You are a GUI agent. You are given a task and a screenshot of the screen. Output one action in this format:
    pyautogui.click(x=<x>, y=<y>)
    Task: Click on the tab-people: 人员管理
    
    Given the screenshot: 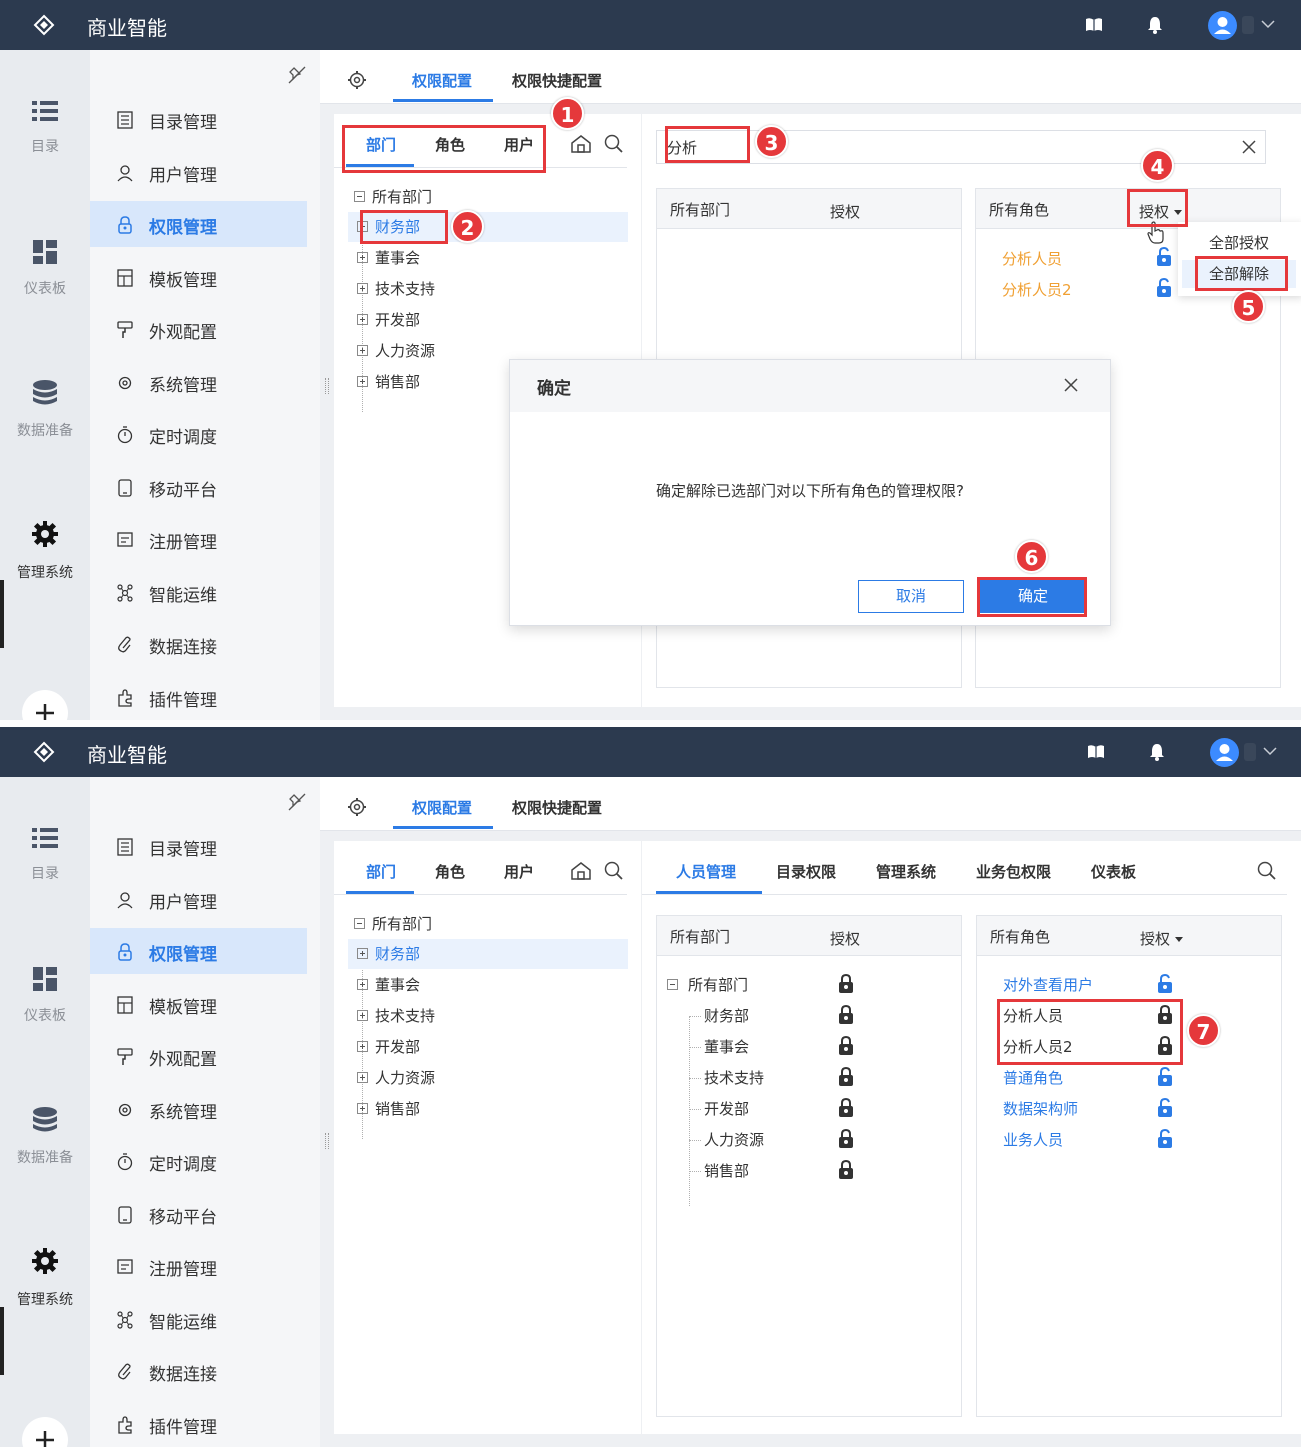 What is the action you would take?
    pyautogui.click(x=706, y=871)
    